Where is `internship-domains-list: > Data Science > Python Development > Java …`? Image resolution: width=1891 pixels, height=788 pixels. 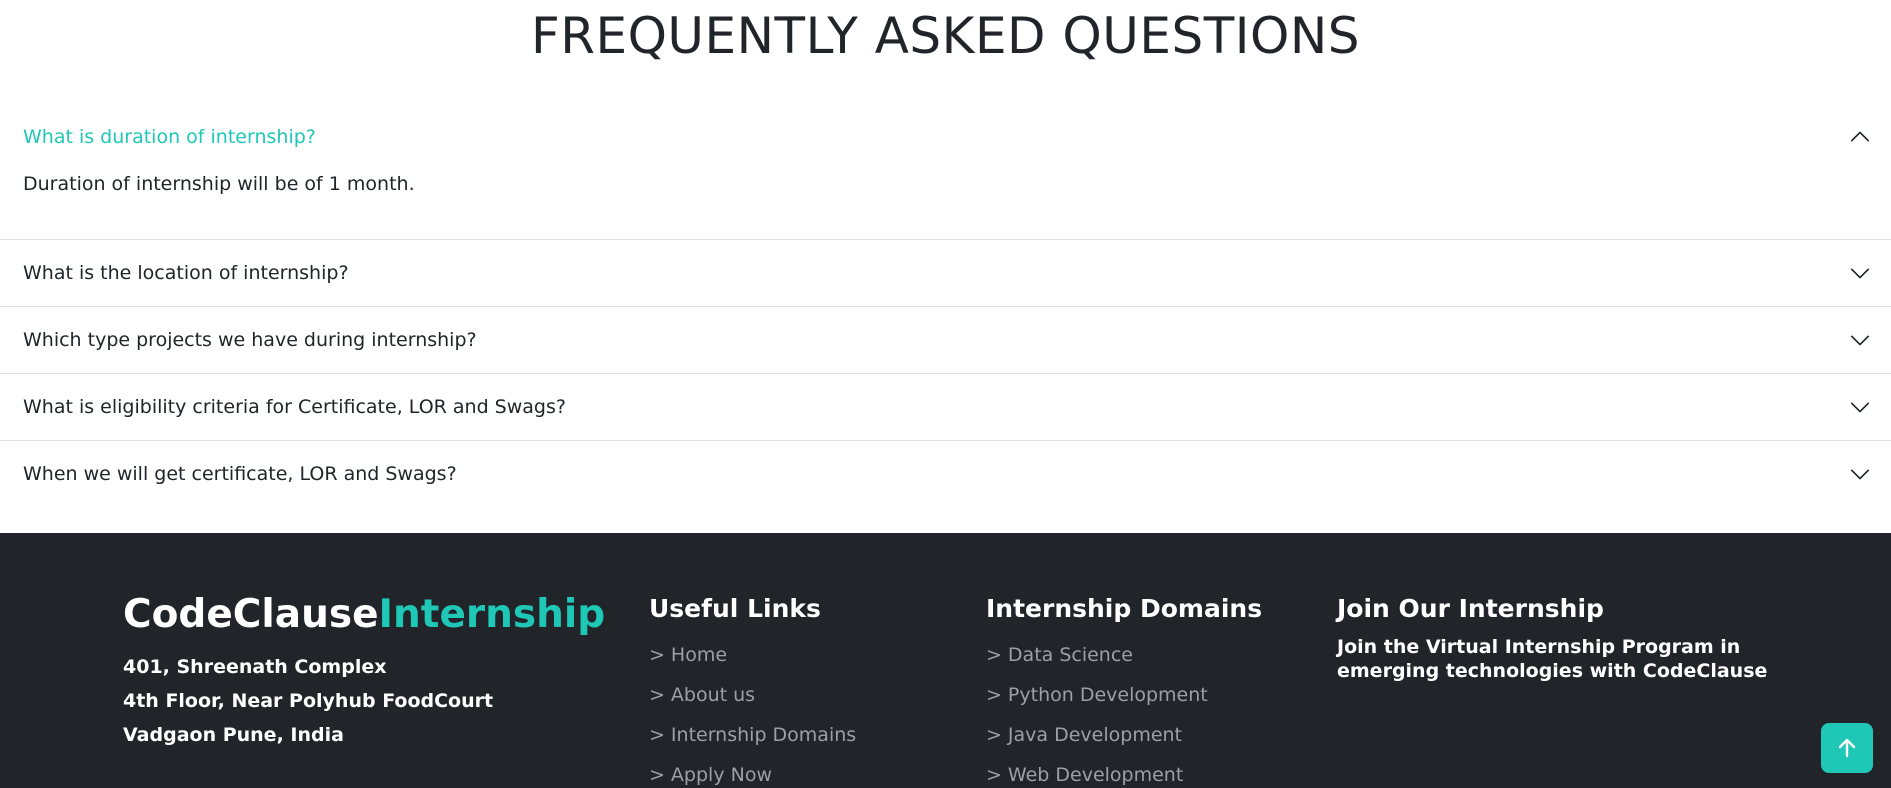 internship-domains-list: > Data Science > Python Development > Java … is located at coordinates (1124, 711).